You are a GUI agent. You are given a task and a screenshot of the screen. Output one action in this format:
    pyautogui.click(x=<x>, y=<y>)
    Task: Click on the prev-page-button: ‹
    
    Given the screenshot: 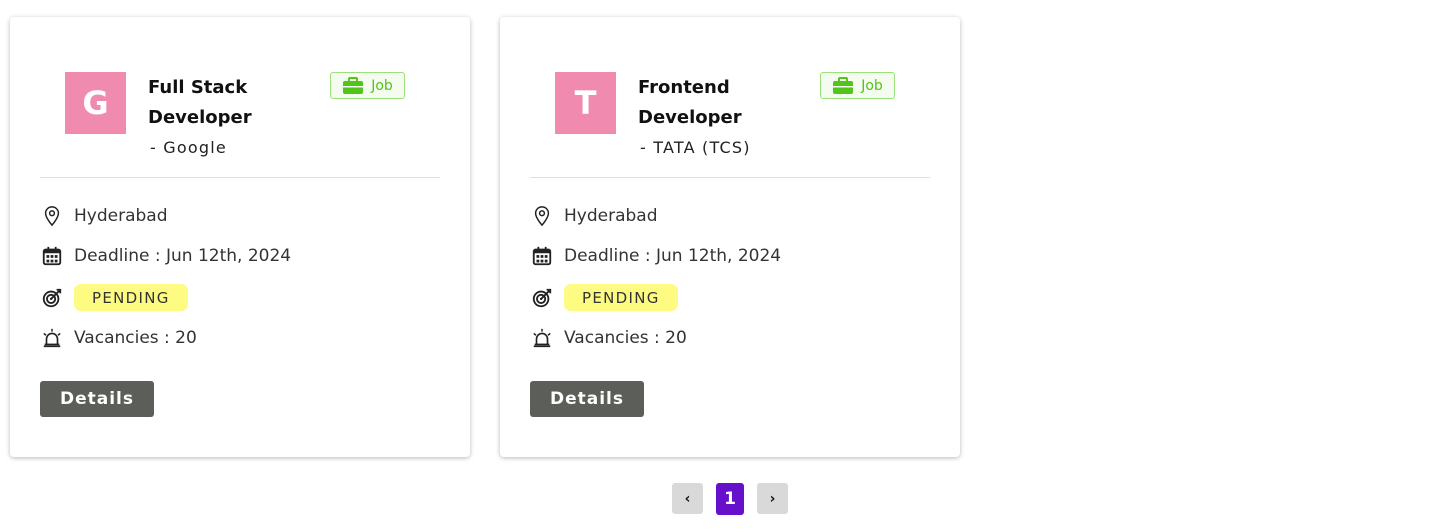 What is the action you would take?
    pyautogui.click(x=687, y=498)
    